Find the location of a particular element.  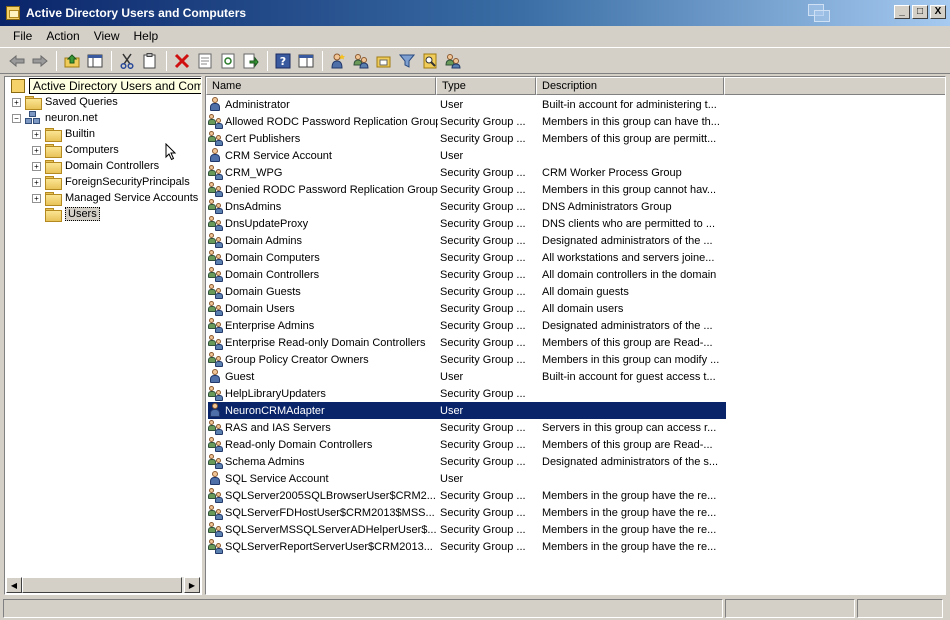

menu-action: Action is located at coordinates (62, 36).